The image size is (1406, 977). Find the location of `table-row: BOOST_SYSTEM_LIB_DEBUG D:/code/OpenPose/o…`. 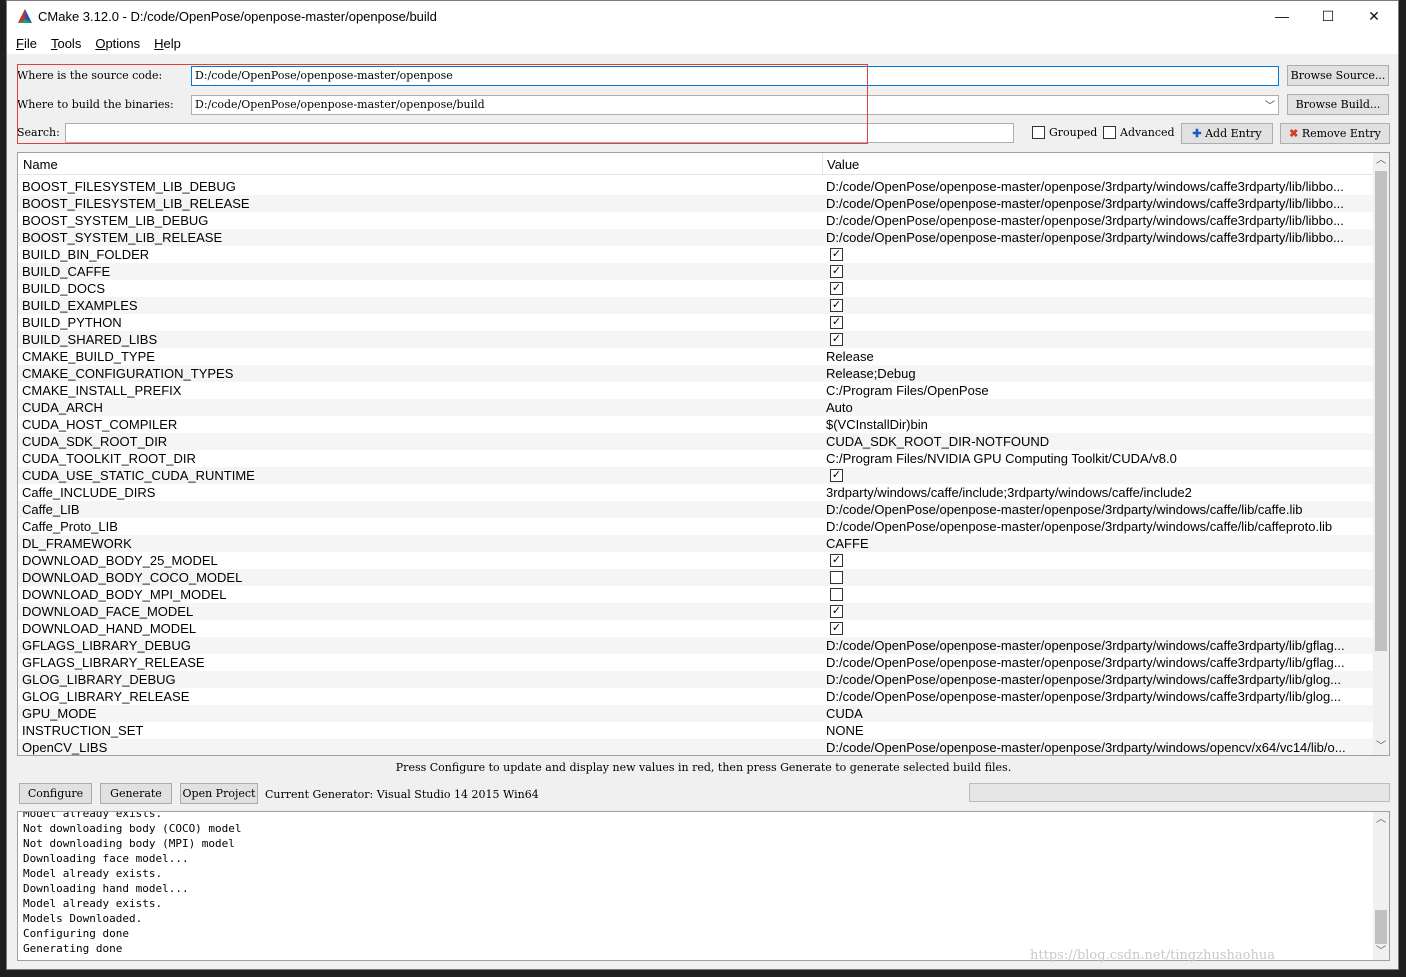

table-row: BOOST_SYSTEM_LIB_DEBUG D:/code/OpenPose/o… is located at coordinates (696, 220).